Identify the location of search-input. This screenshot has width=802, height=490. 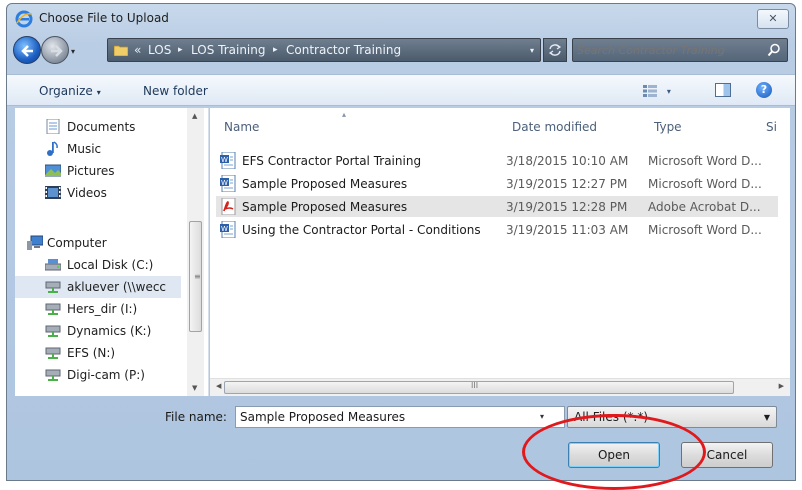
(667, 50).